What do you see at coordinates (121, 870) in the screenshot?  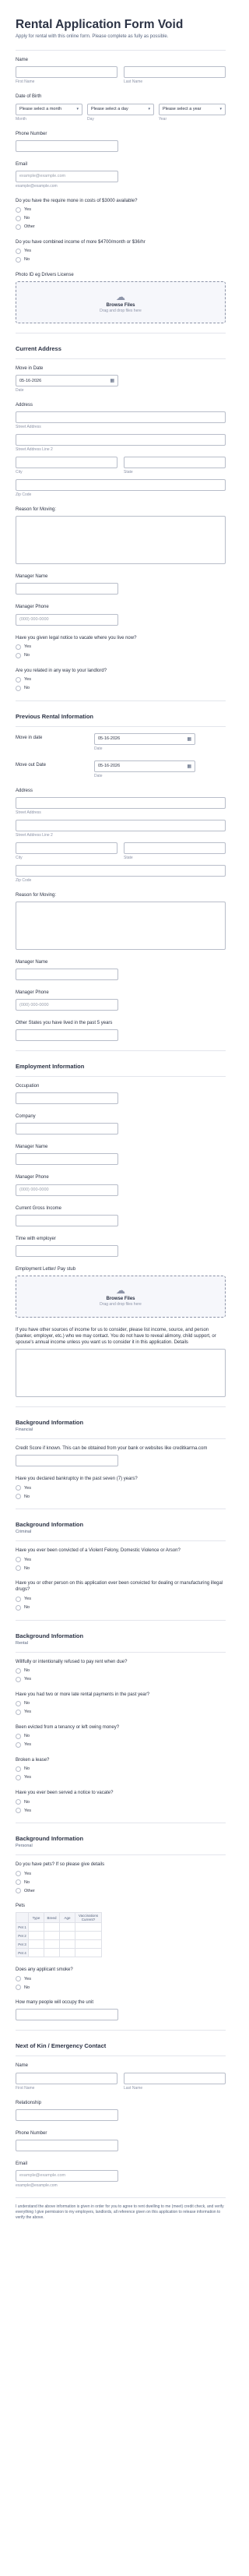 I see `zip-input` at bounding box center [121, 870].